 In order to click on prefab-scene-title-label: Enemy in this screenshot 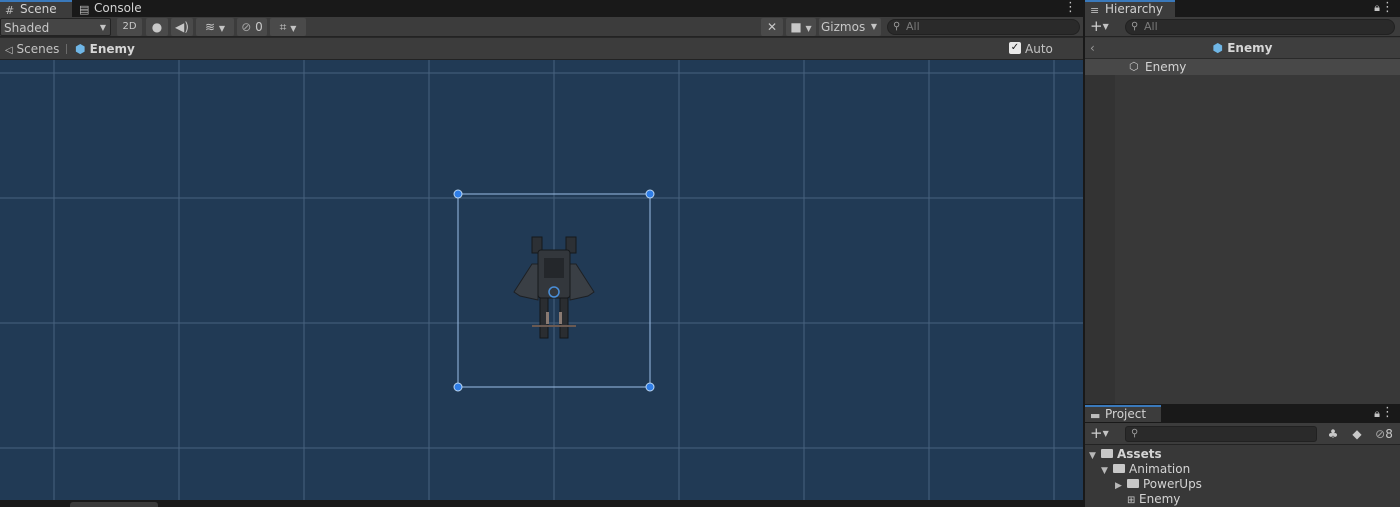, I will do `click(1250, 48)`.